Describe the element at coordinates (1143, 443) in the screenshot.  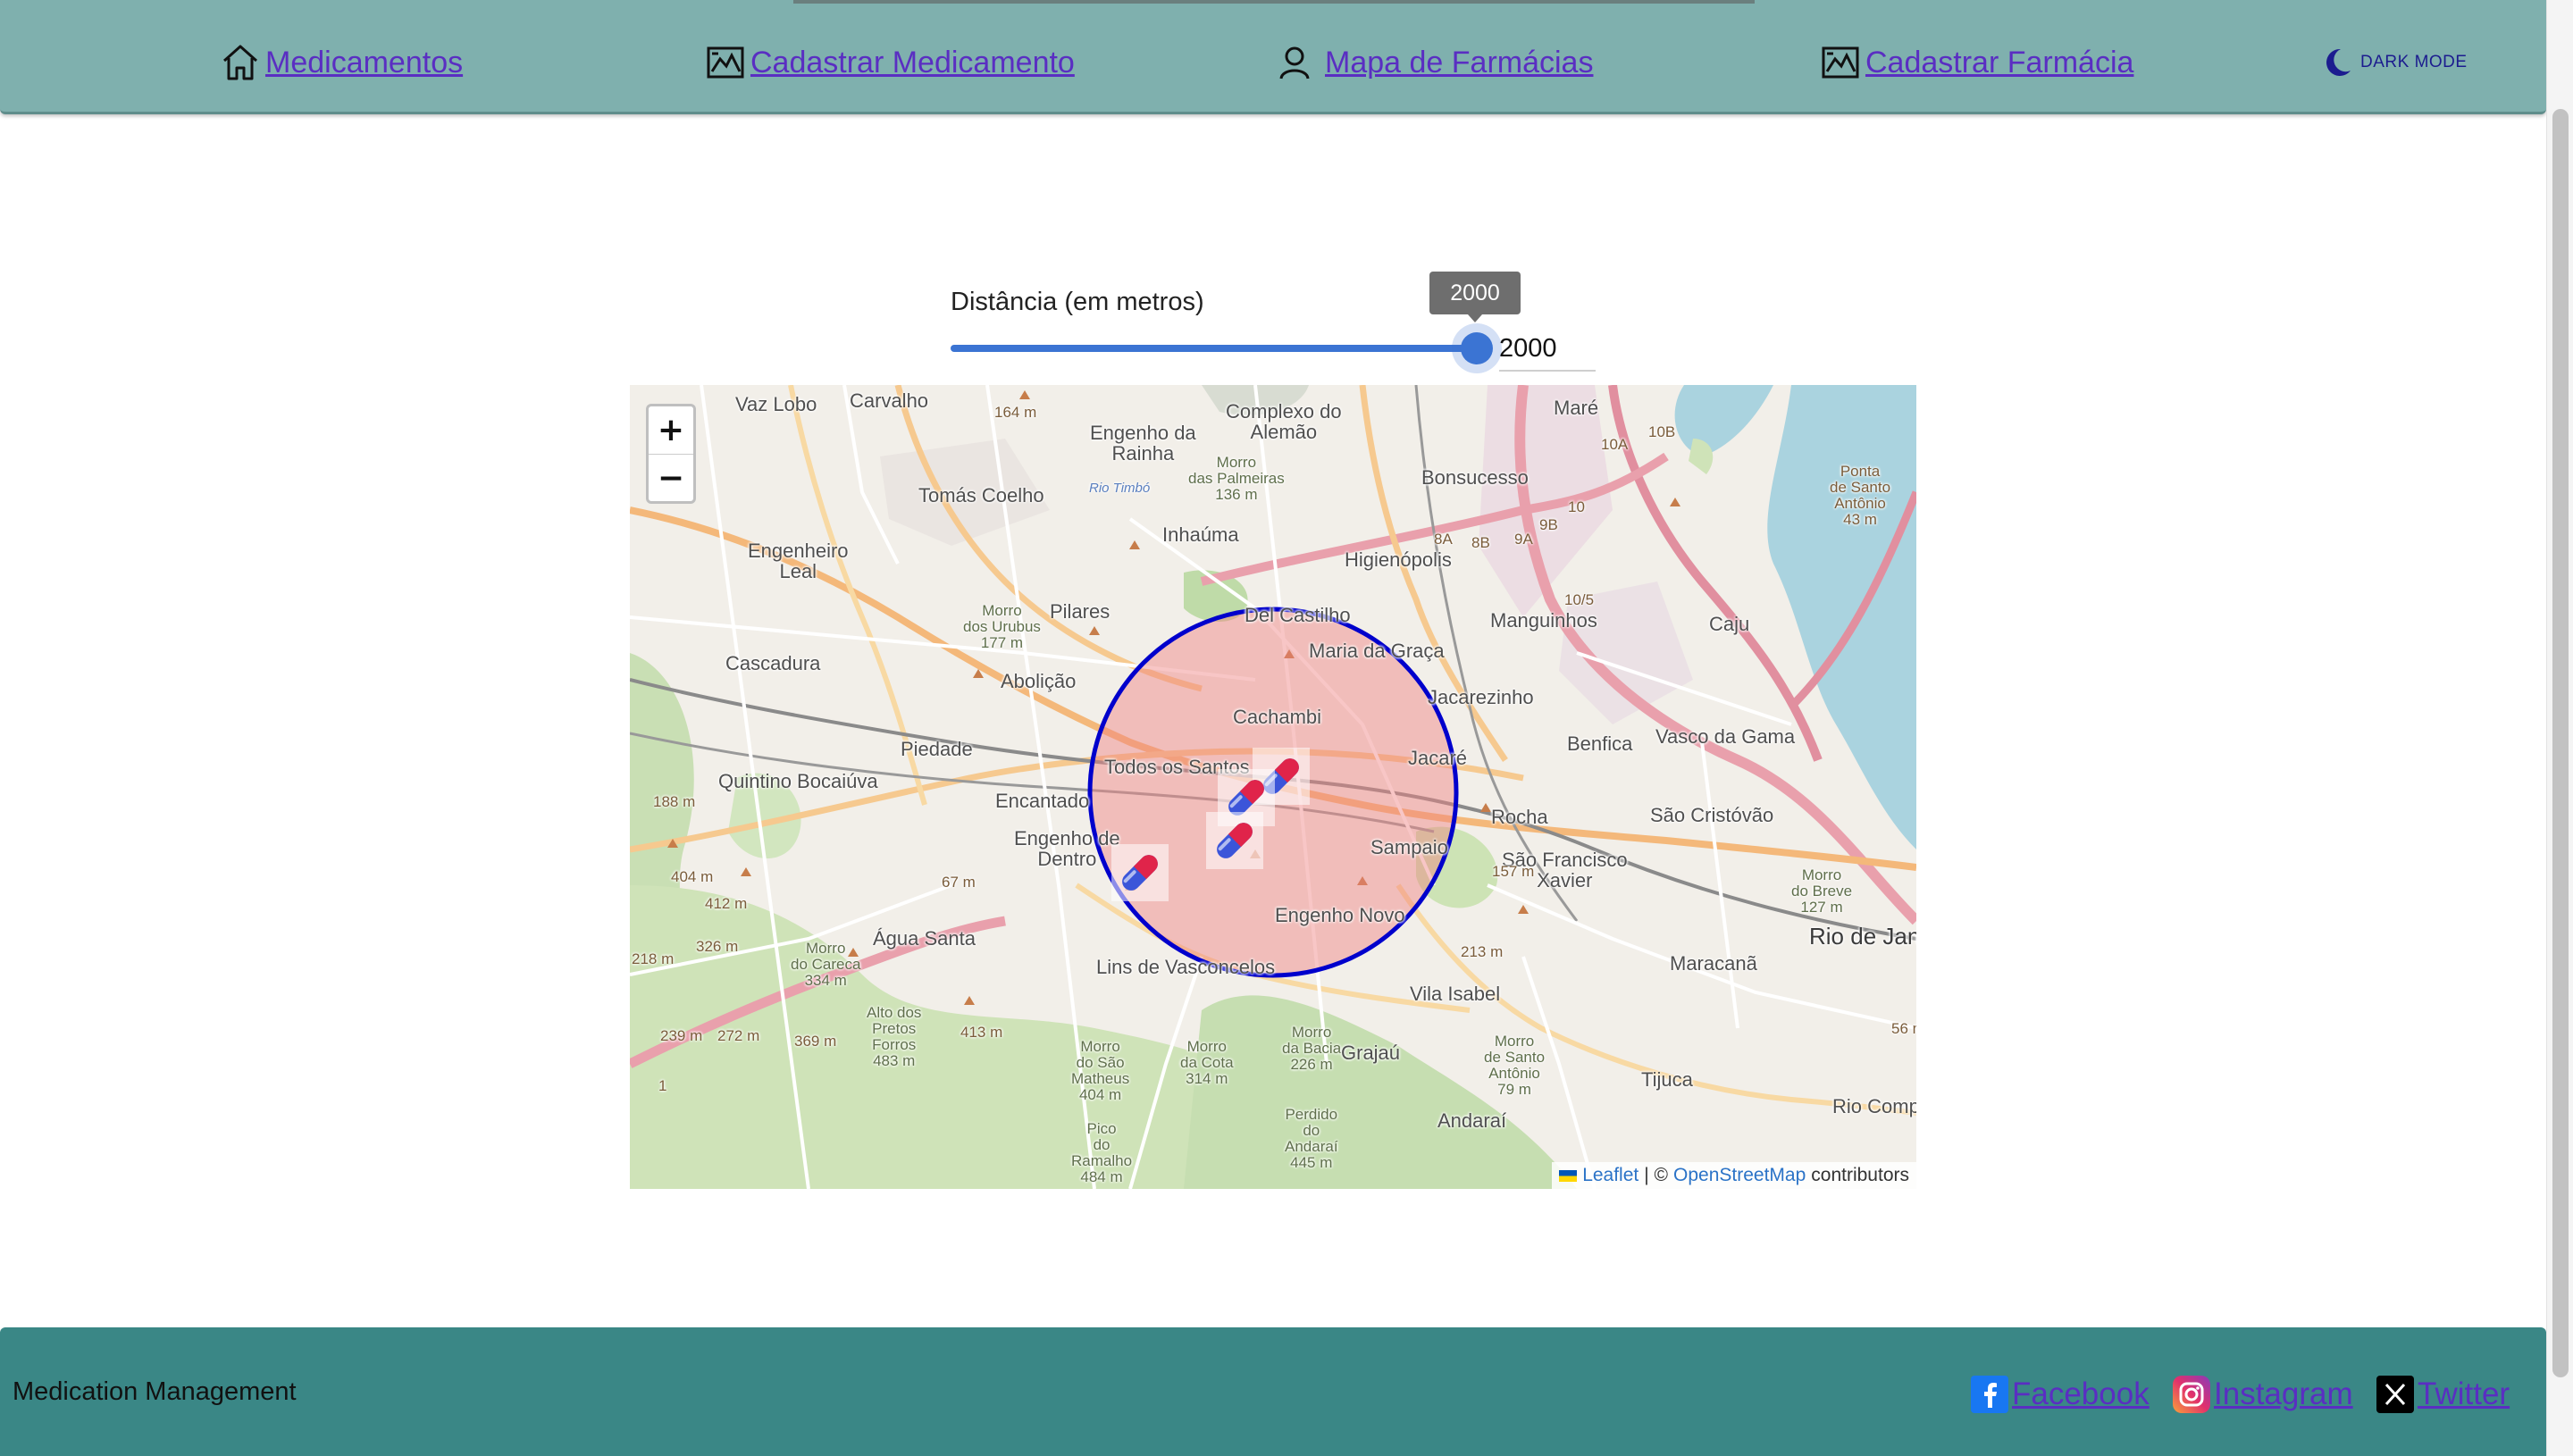
I see `map-label: Engenho da Rainha` at that location.